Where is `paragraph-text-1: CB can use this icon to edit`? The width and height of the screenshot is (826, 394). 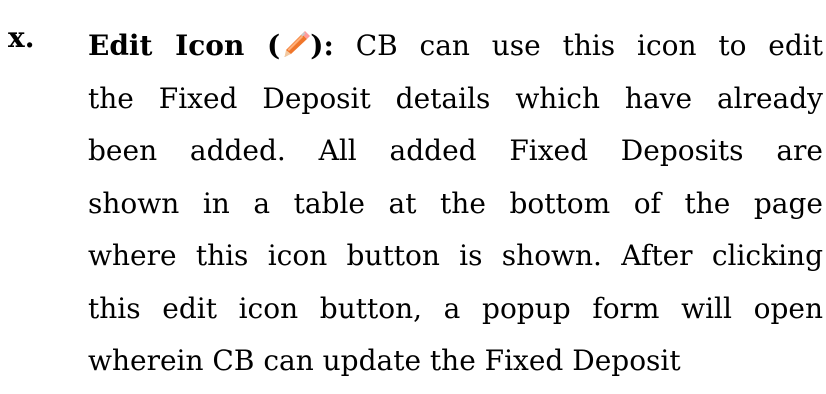 paragraph-text-1: CB can use this icon to edit is located at coordinates (589, 45).